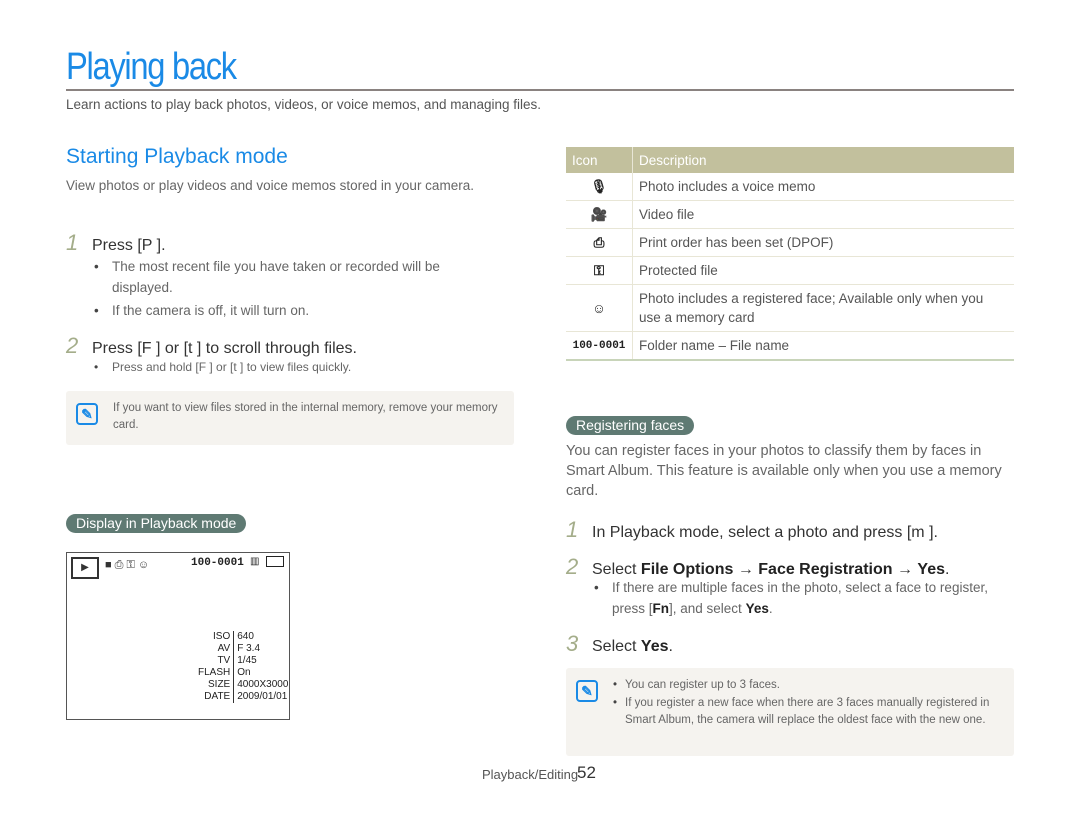  I want to click on lcd-info-key: DATE, so click(215, 697).